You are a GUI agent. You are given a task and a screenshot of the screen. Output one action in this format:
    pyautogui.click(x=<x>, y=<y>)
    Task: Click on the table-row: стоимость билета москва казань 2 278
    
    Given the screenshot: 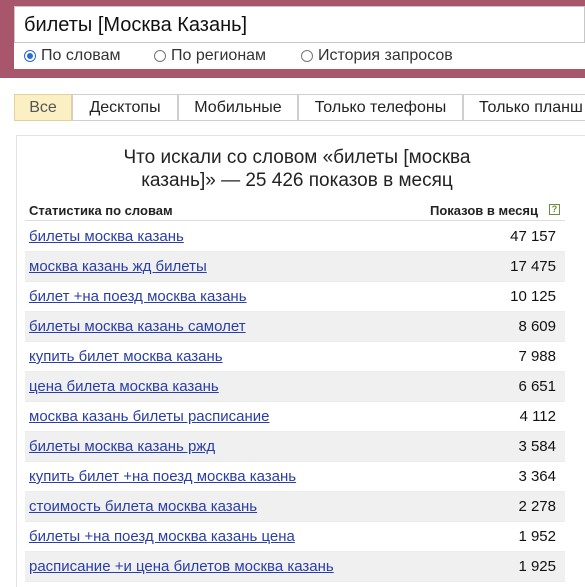 What is the action you would take?
    pyautogui.click(x=295, y=507)
    